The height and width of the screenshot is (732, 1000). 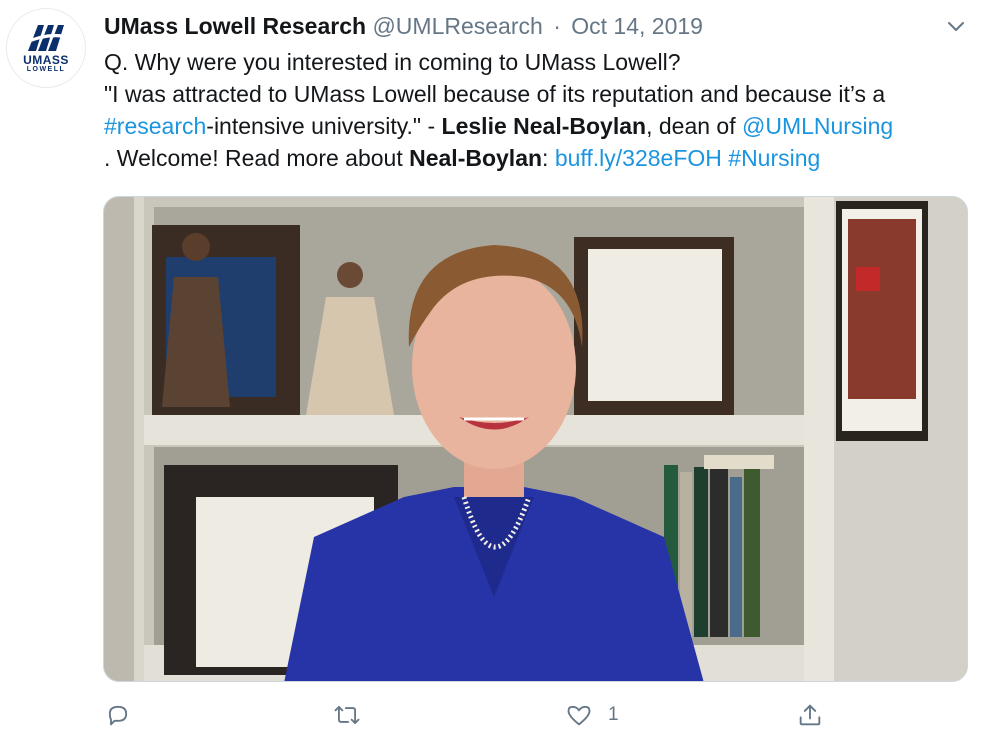 I want to click on share-button, so click(x=810, y=715).